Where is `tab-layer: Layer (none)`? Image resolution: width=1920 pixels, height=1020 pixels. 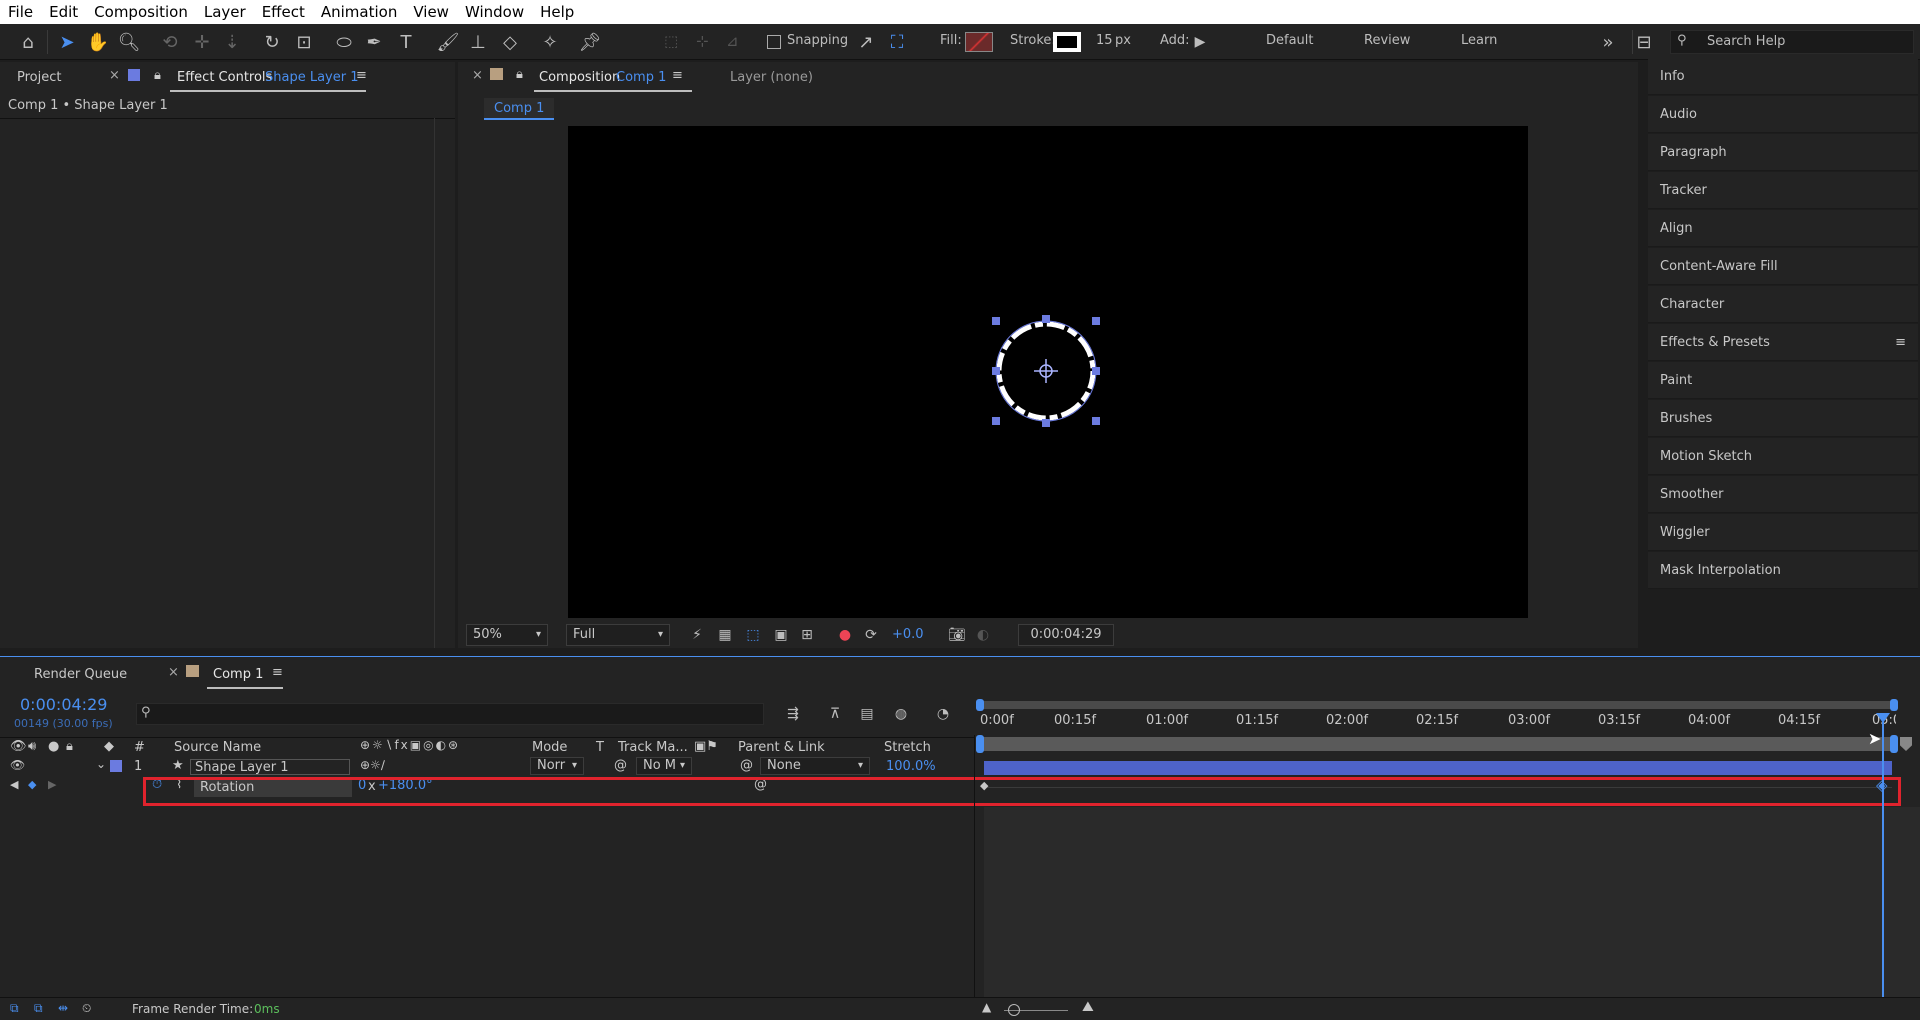 tab-layer: Layer (none) is located at coordinates (771, 77).